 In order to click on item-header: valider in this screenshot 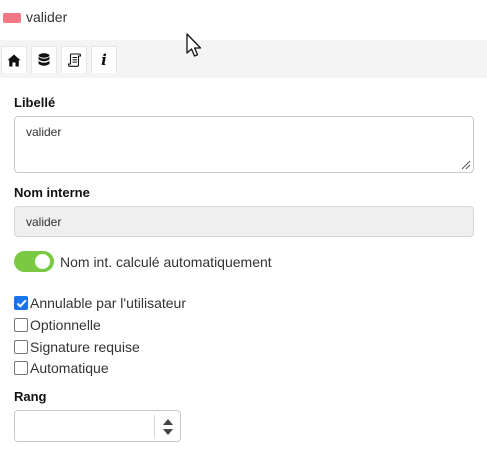, I will do `click(35, 17)`.